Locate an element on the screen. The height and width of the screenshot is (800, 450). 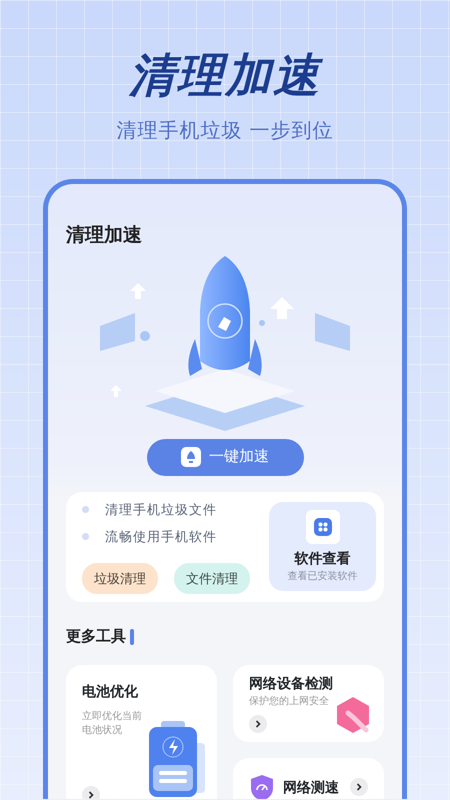
apps-icon is located at coordinates (323, 527).